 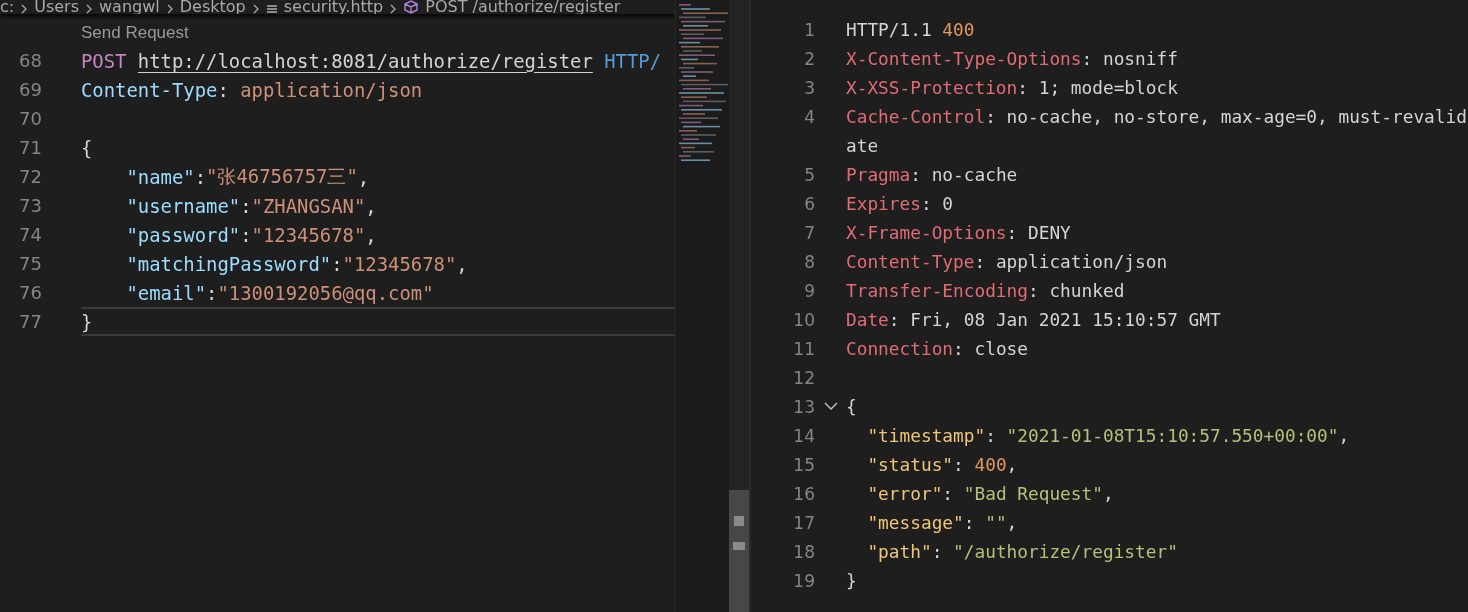 What do you see at coordinates (135, 32) in the screenshot?
I see `send-request-link: Send Request` at bounding box center [135, 32].